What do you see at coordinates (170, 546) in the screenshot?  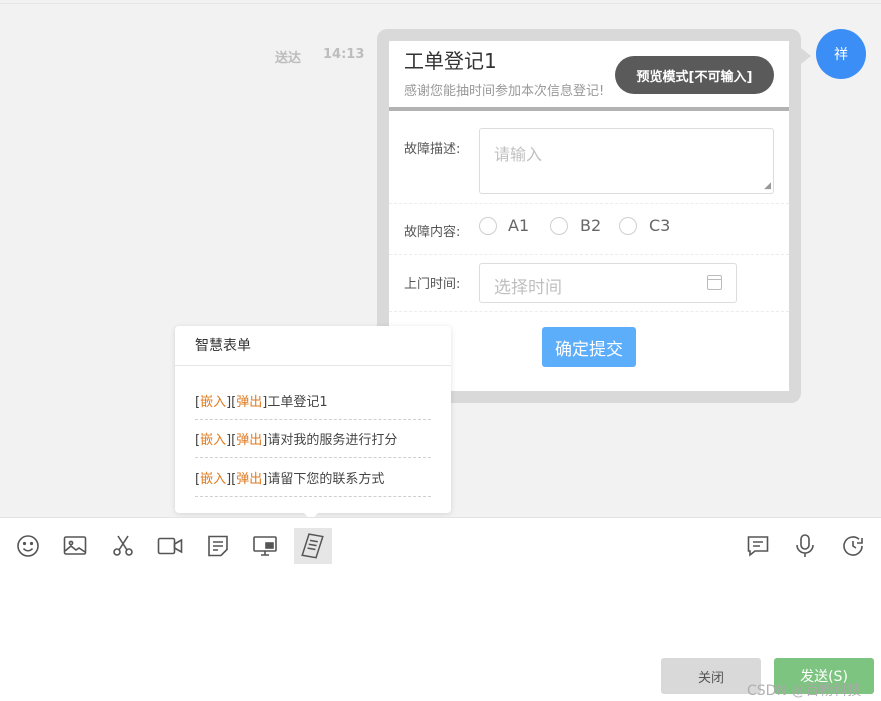 I see `video-icon` at bounding box center [170, 546].